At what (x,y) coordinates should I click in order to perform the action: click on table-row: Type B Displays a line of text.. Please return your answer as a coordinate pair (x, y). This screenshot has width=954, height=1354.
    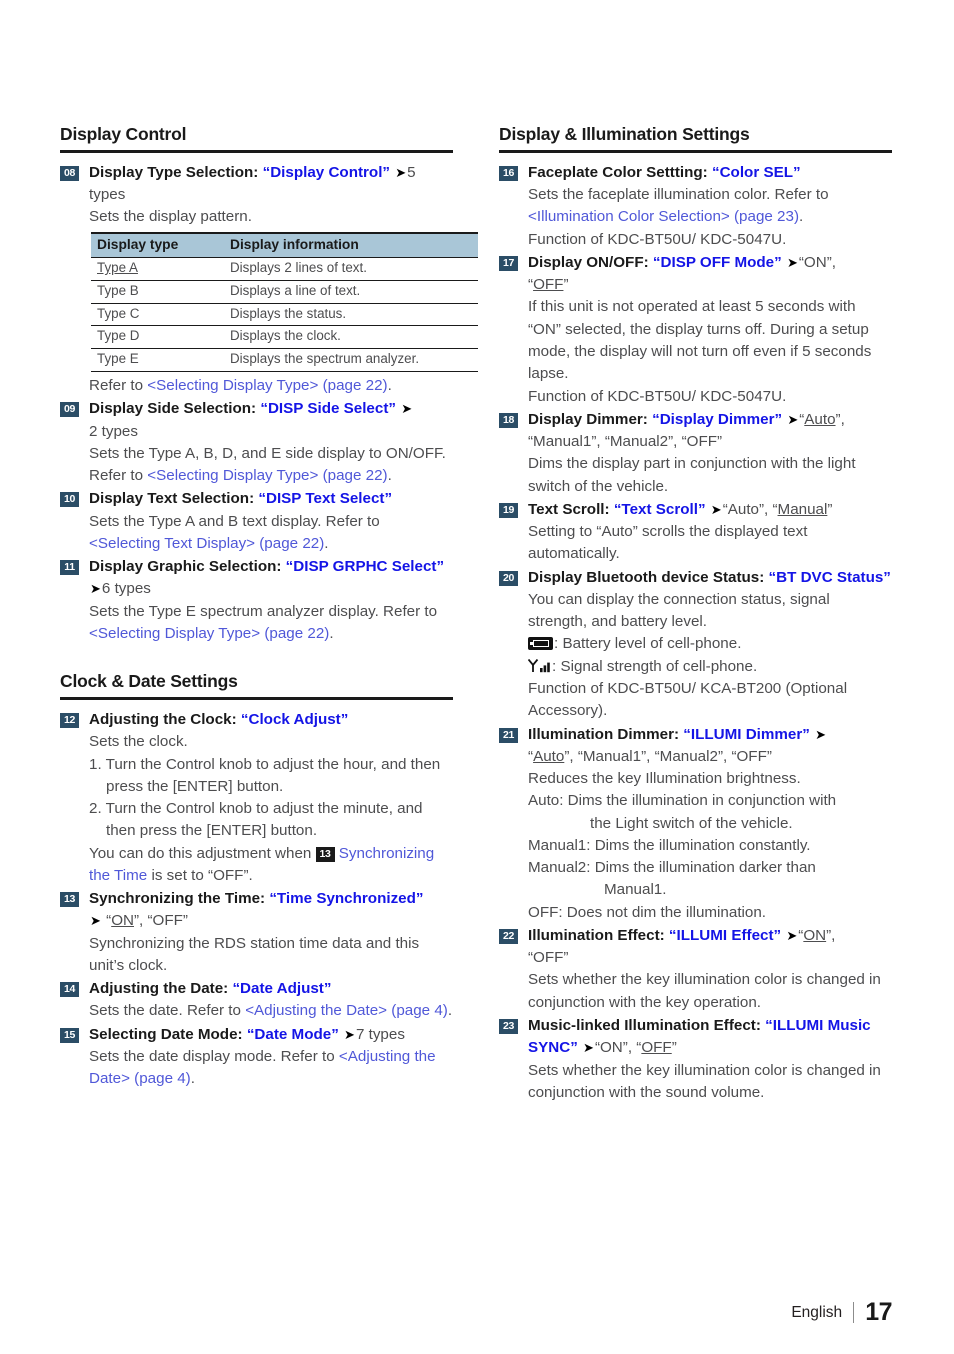
    Looking at the image, I should click on (284, 292).